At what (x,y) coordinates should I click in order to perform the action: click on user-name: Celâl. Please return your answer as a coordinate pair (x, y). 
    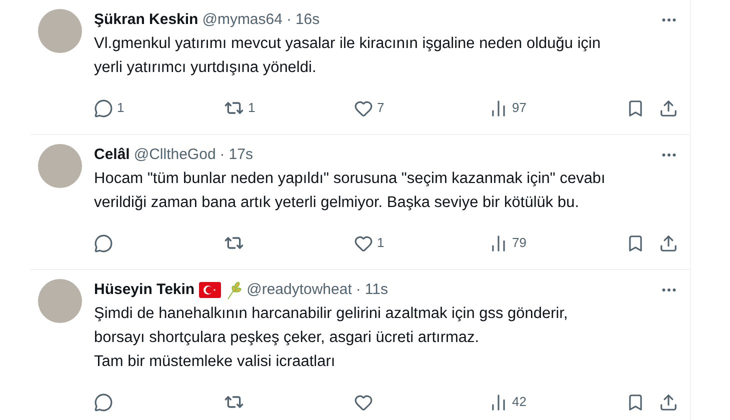
    Looking at the image, I should click on (112, 155).